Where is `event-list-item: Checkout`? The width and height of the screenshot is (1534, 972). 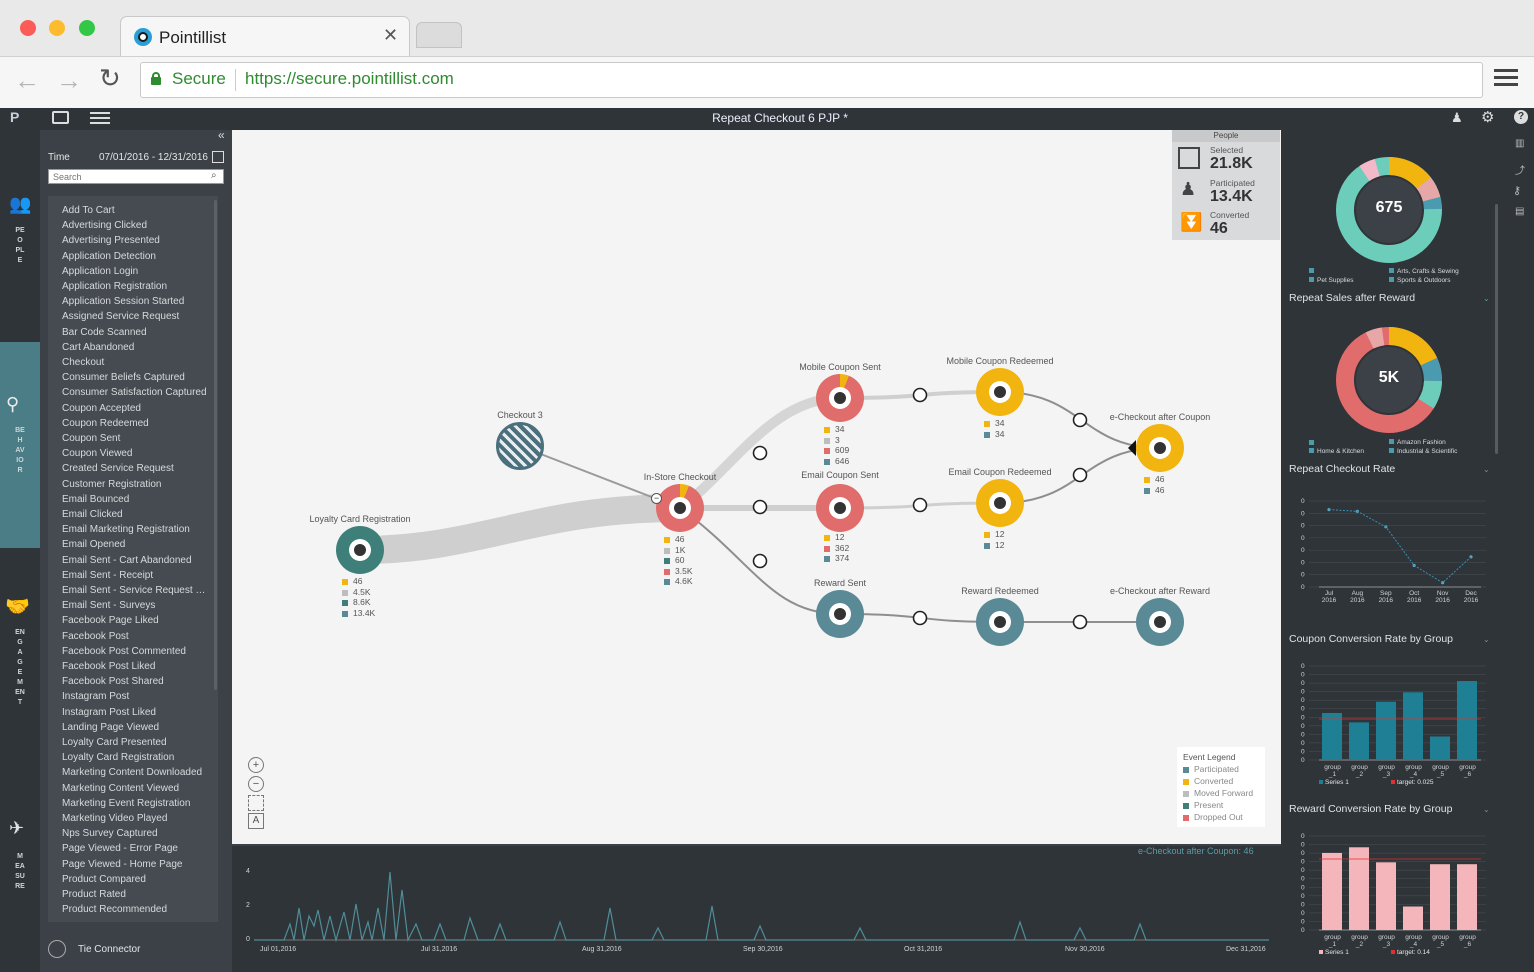
event-list-item: Checkout is located at coordinates (137, 362).